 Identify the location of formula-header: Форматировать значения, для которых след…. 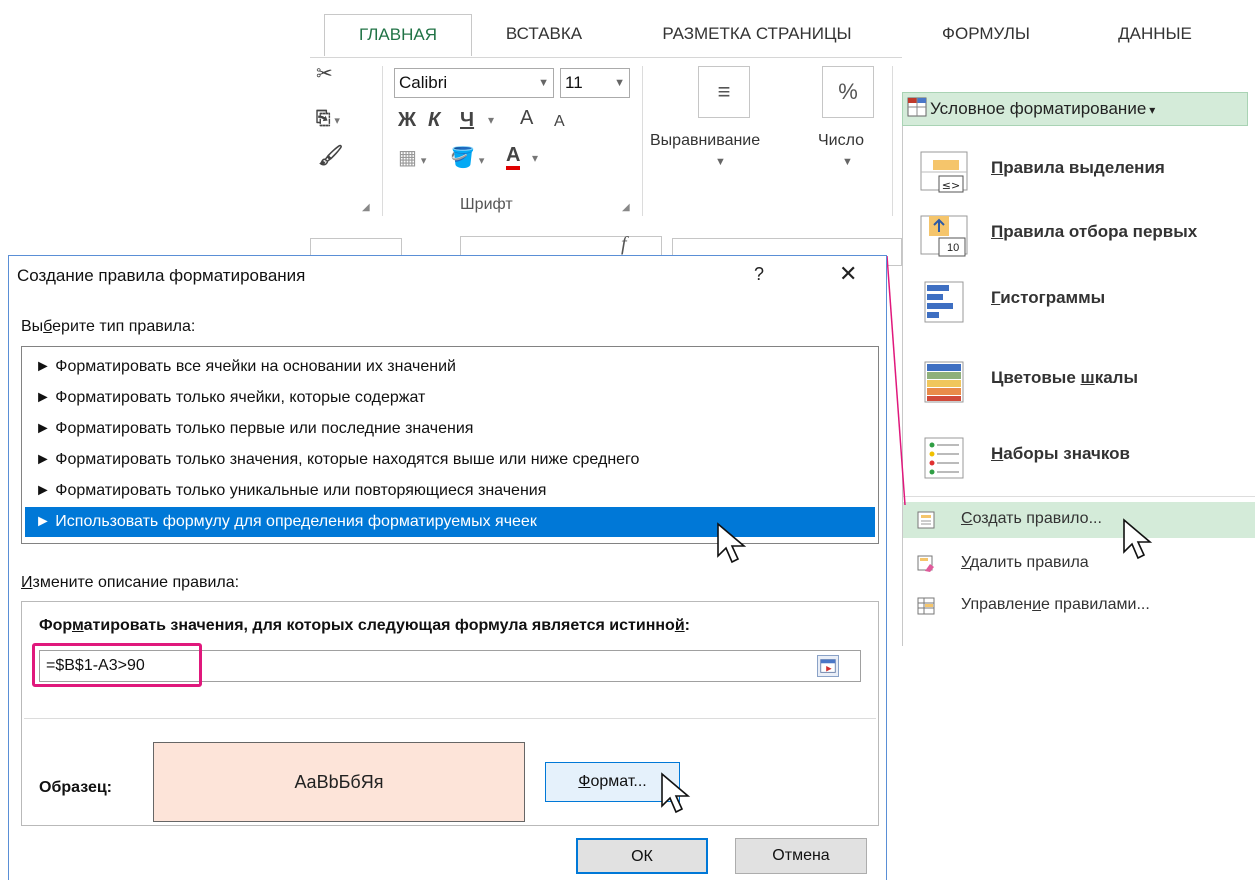
(364, 625).